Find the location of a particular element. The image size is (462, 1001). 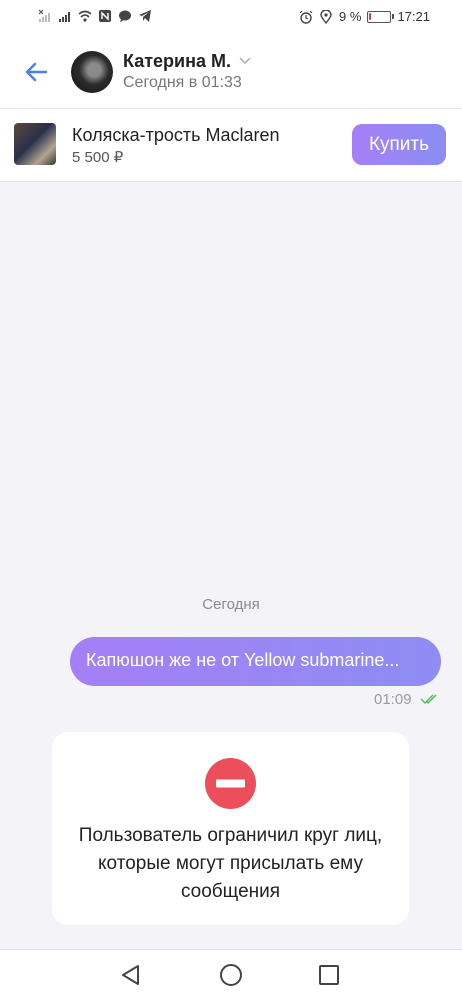

product-title: Коляска-трость Maclaren is located at coordinates (176, 135).